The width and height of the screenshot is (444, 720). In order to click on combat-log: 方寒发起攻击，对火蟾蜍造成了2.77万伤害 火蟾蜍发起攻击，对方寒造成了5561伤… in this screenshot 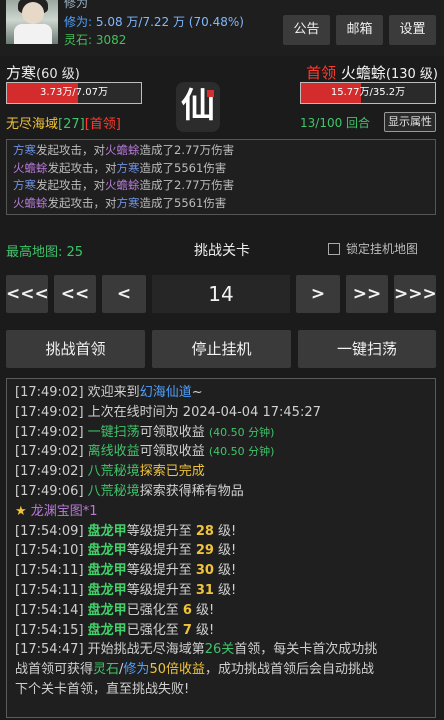, I will do `click(221, 177)`.